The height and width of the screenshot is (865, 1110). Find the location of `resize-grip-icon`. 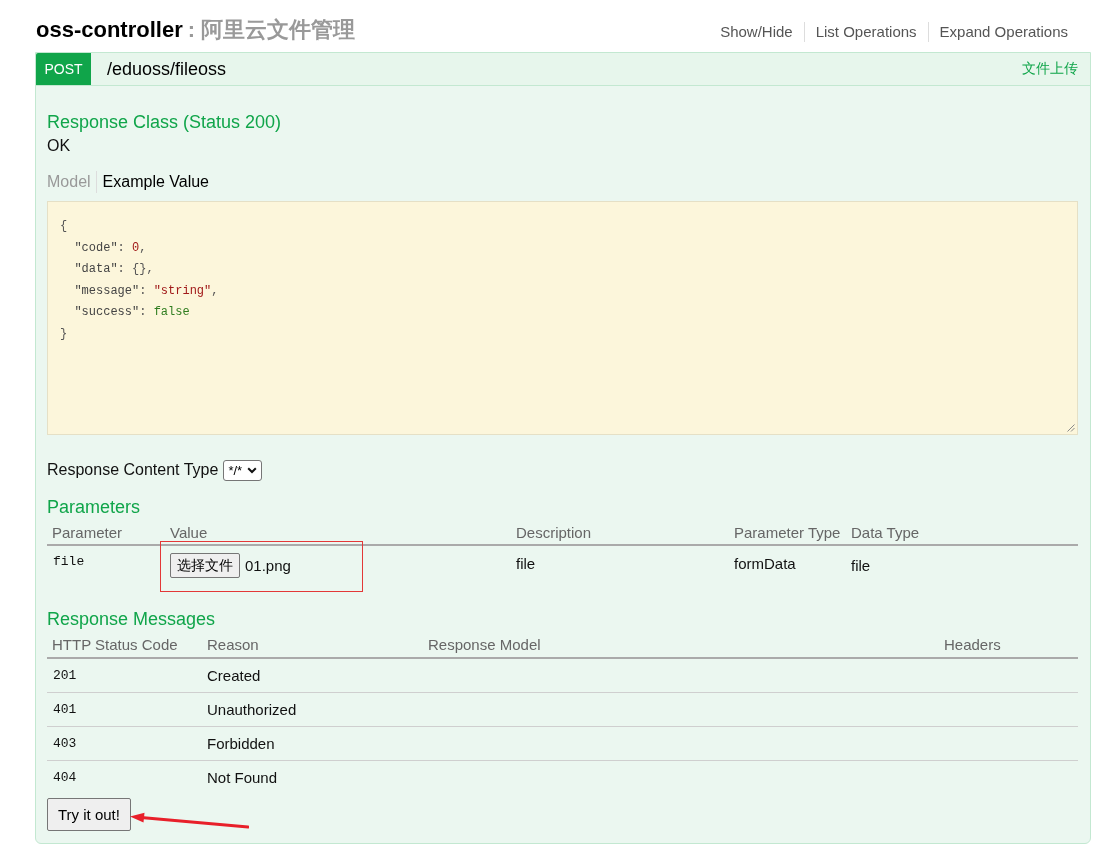

resize-grip-icon is located at coordinates (1071, 428).